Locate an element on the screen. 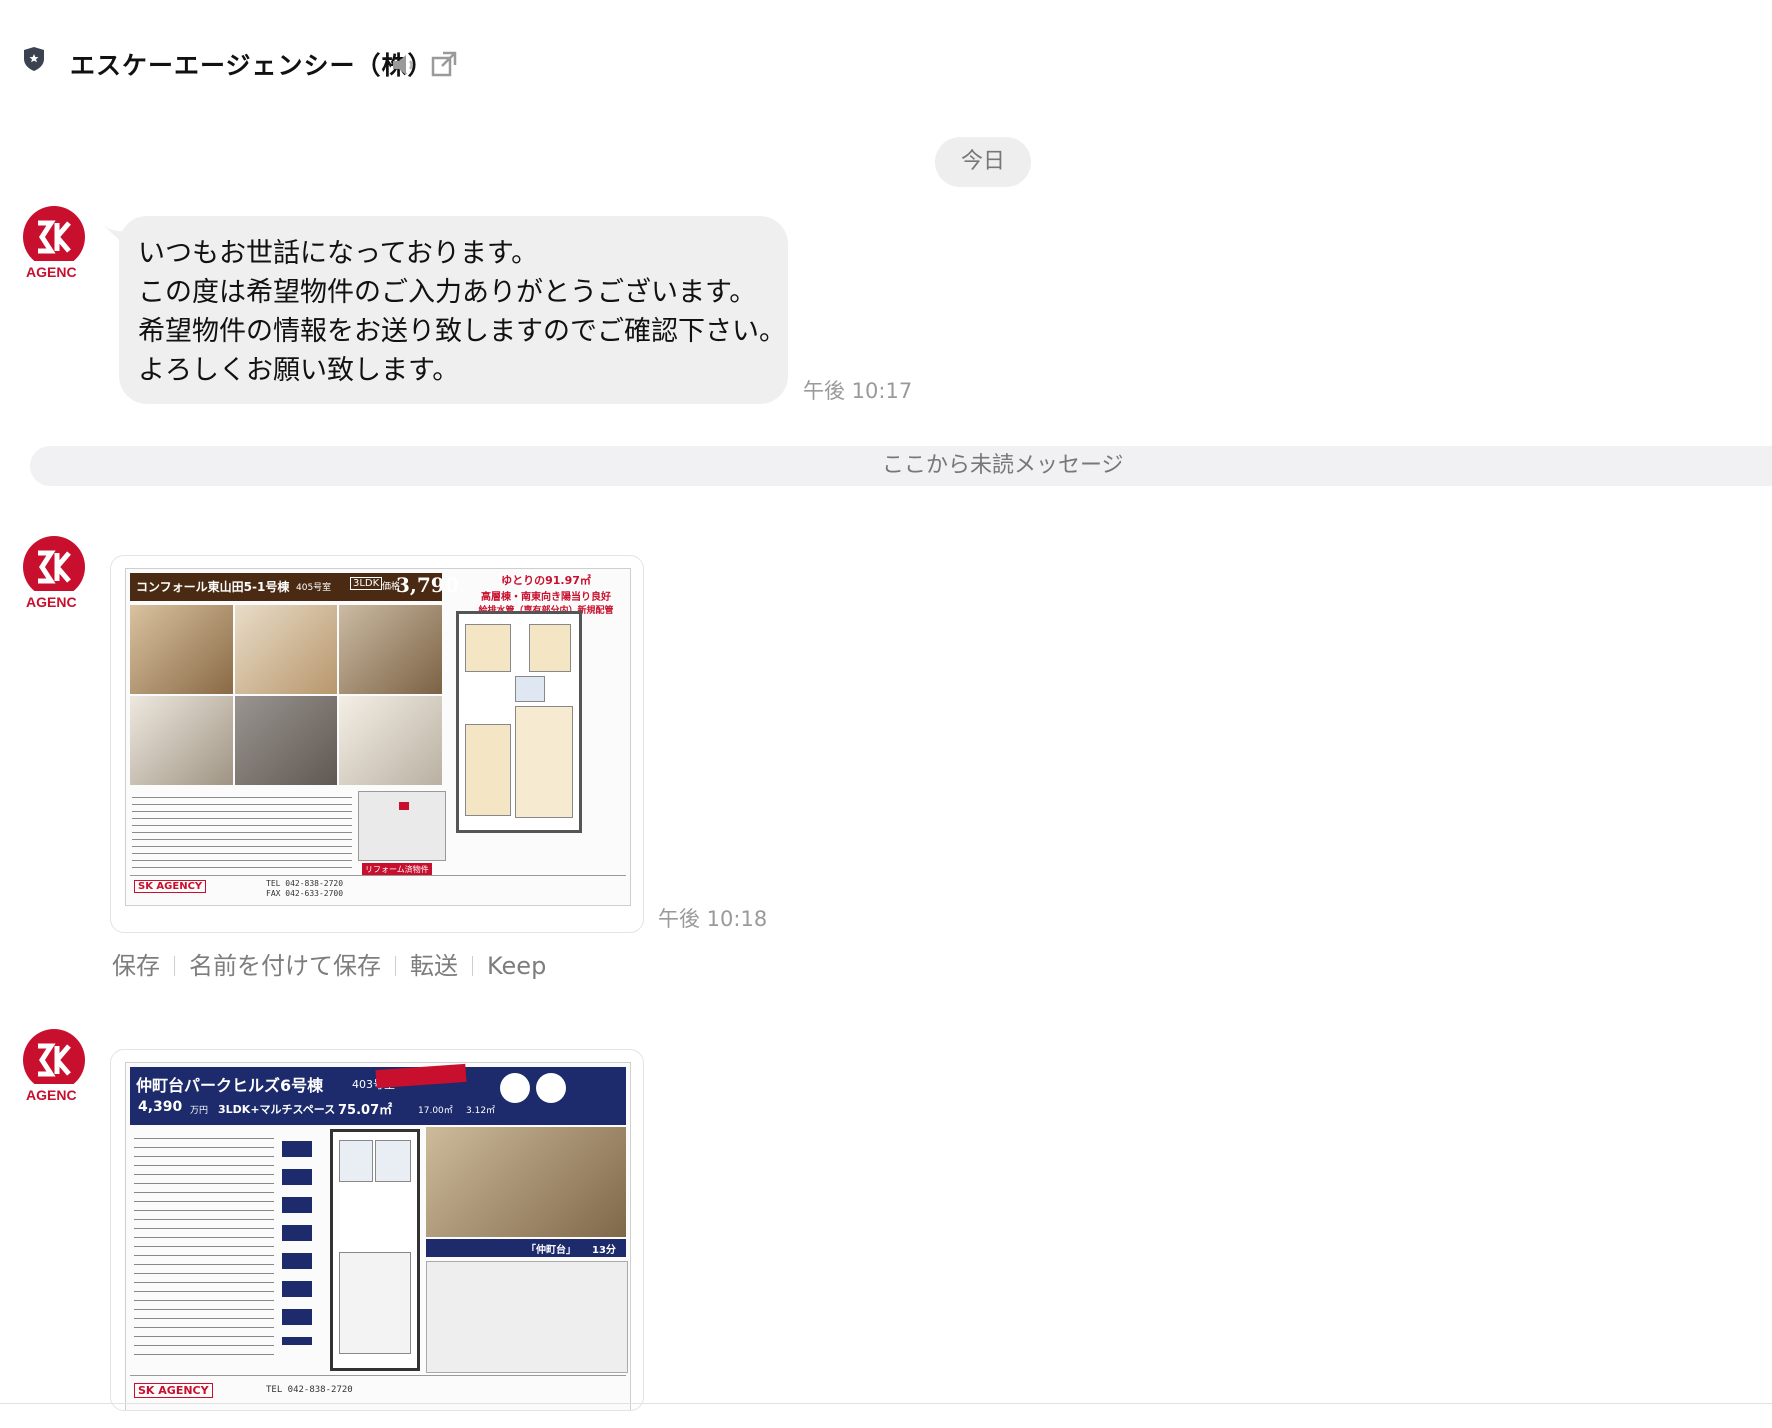 Image resolution: width=1772 pixels, height=1428 pixels. flyer-title: コンフォール東山田5-1号棟 is located at coordinates (213, 587).